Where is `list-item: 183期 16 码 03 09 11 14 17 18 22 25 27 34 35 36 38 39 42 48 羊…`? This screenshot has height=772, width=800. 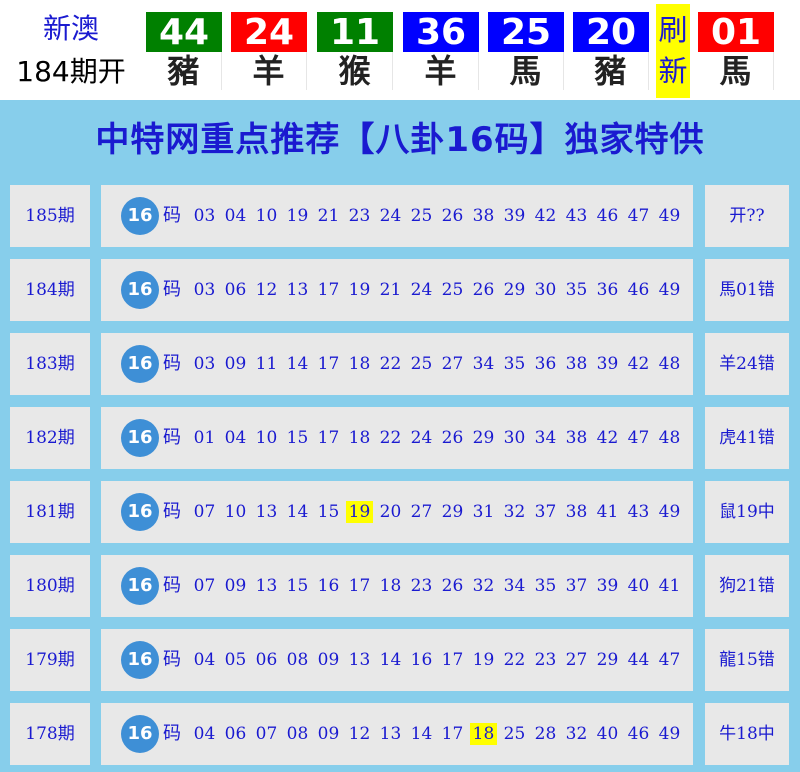 list-item: 183期 16 码 03 09 11 14 17 18 22 25 27 34 35 36 38 39 42 48 羊… is located at coordinates (400, 359).